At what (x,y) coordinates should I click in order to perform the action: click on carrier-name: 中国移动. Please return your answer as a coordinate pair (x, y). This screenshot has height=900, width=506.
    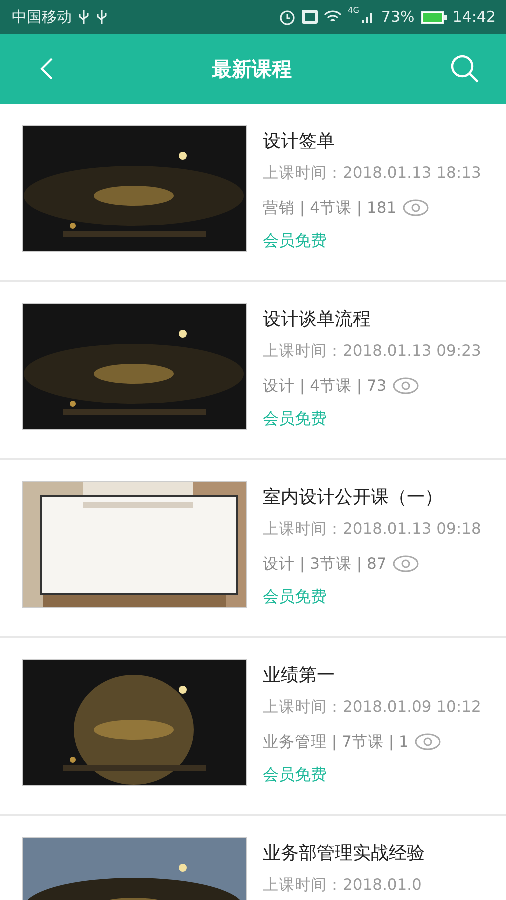
    Looking at the image, I should click on (42, 17).